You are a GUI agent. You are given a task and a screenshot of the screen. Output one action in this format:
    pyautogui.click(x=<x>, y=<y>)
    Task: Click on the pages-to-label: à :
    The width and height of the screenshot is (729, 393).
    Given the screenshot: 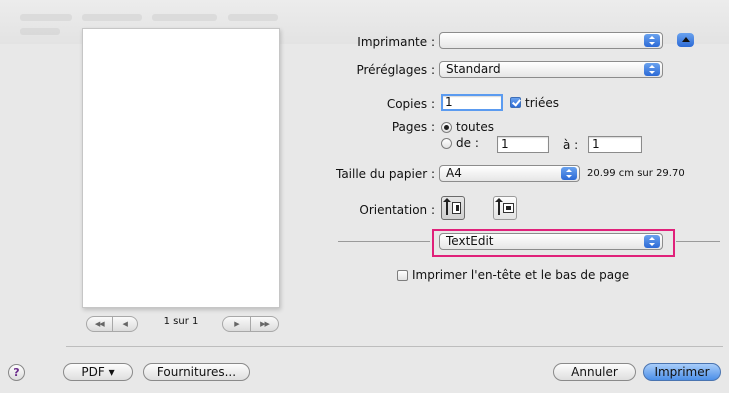 What is the action you would take?
    pyautogui.click(x=571, y=145)
    